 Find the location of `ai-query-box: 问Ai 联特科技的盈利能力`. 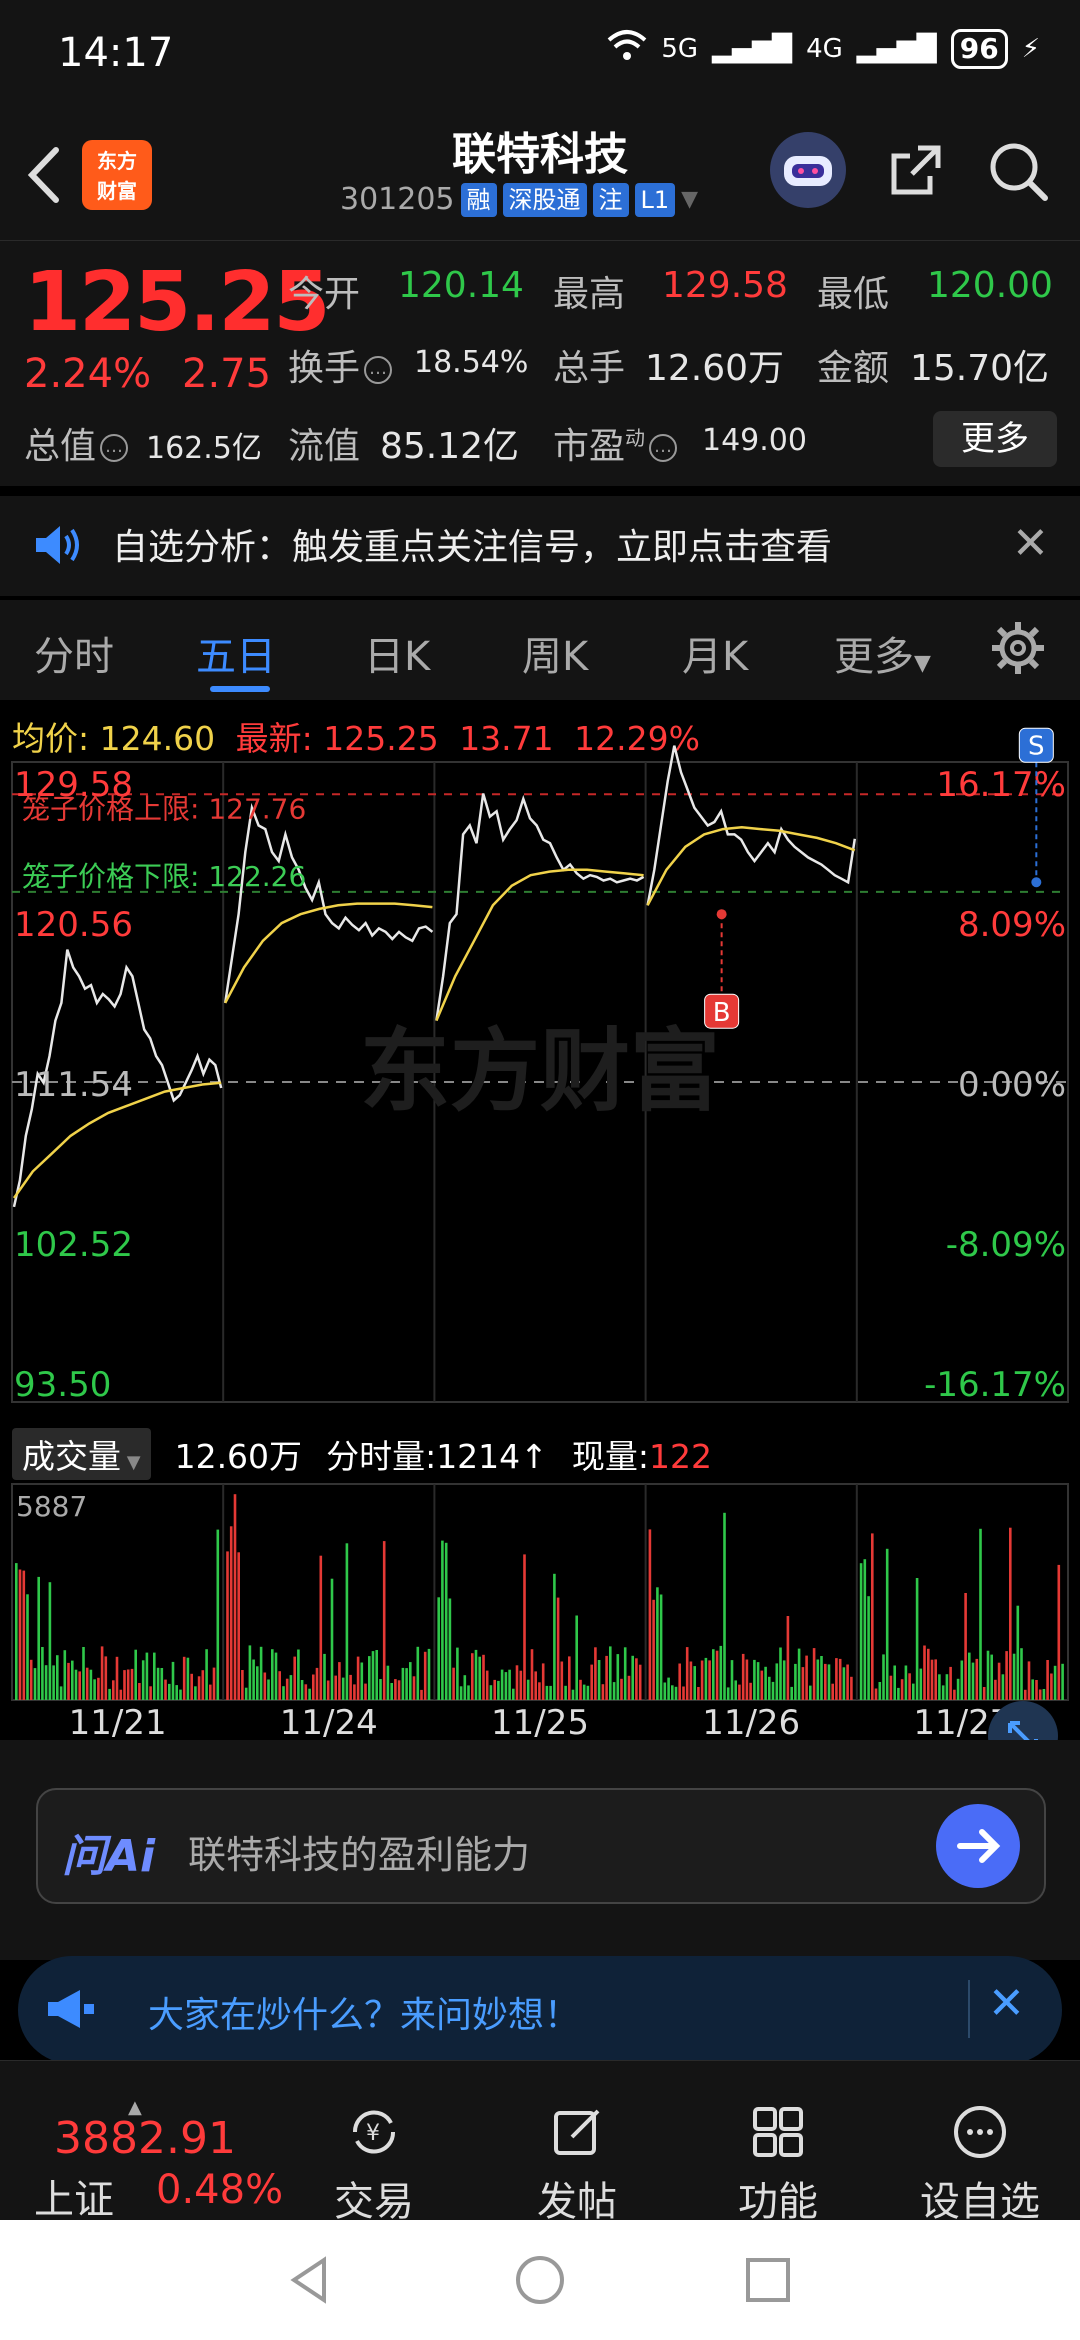

ai-query-box: 问Ai 联特科技的盈利能力 is located at coordinates (541, 1846).